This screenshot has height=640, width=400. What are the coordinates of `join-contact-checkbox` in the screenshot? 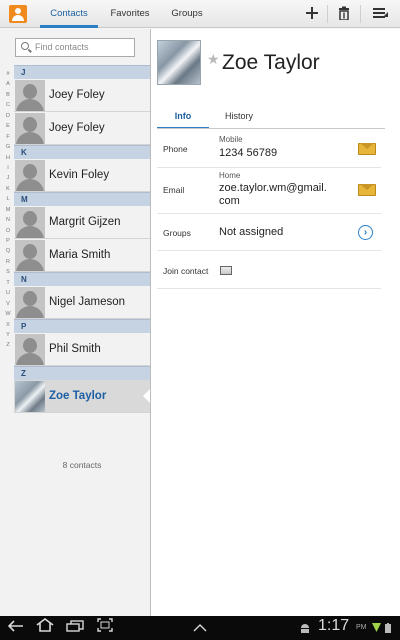 It's located at (226, 270).